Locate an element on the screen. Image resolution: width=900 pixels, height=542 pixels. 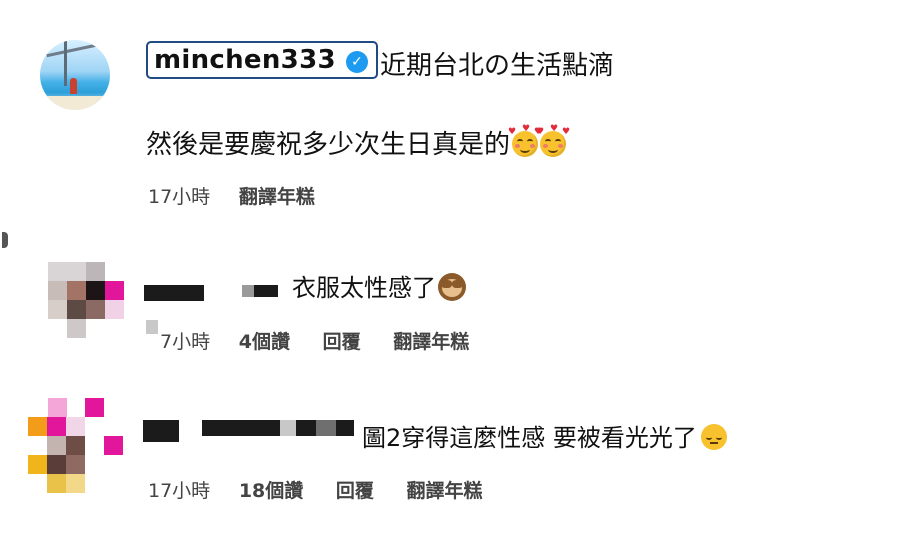
comment-1-avatar is located at coordinates (86, 300).